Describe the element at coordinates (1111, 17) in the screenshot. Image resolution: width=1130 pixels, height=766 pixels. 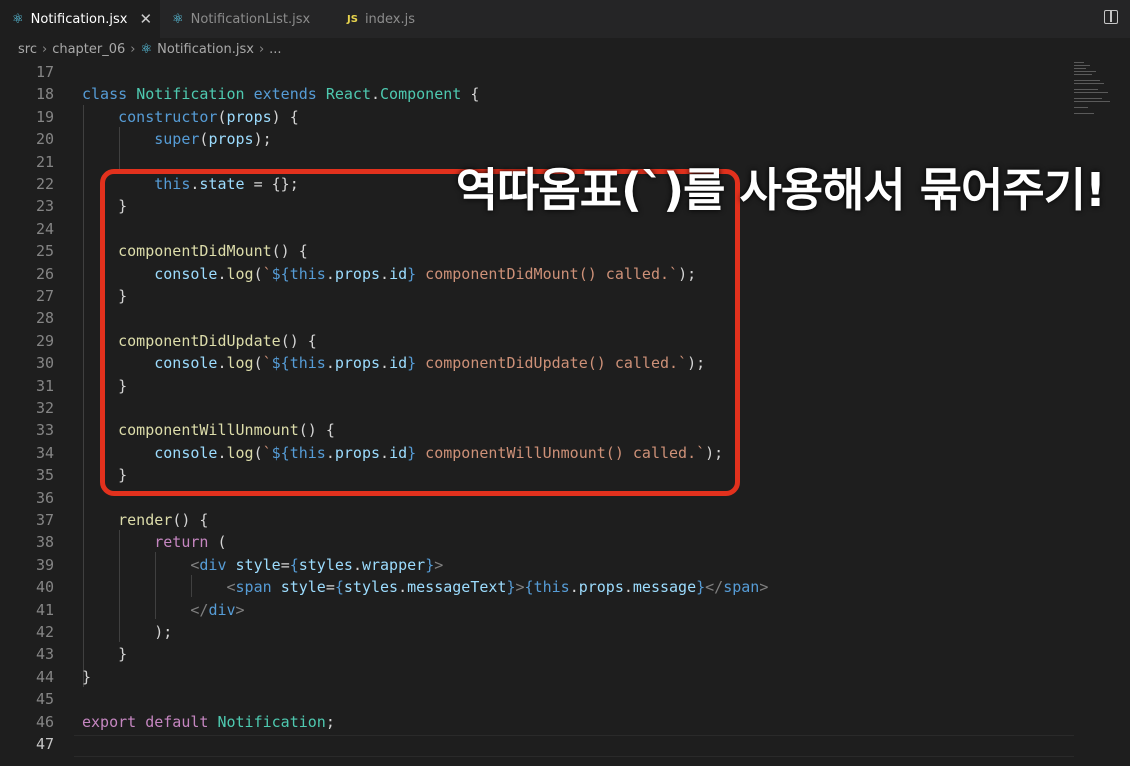
I see `split-editor-icon` at that location.